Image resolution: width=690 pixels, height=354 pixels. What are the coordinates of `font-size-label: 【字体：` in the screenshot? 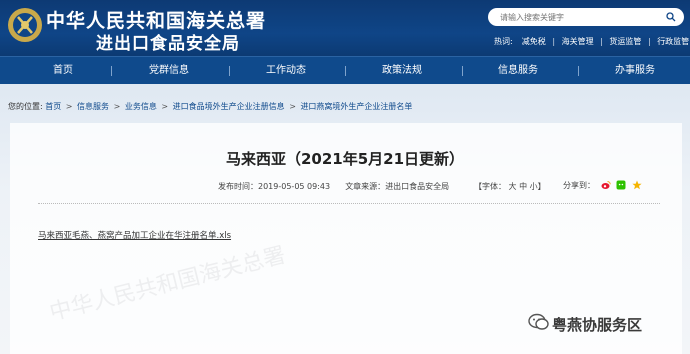 It's located at (490, 186).